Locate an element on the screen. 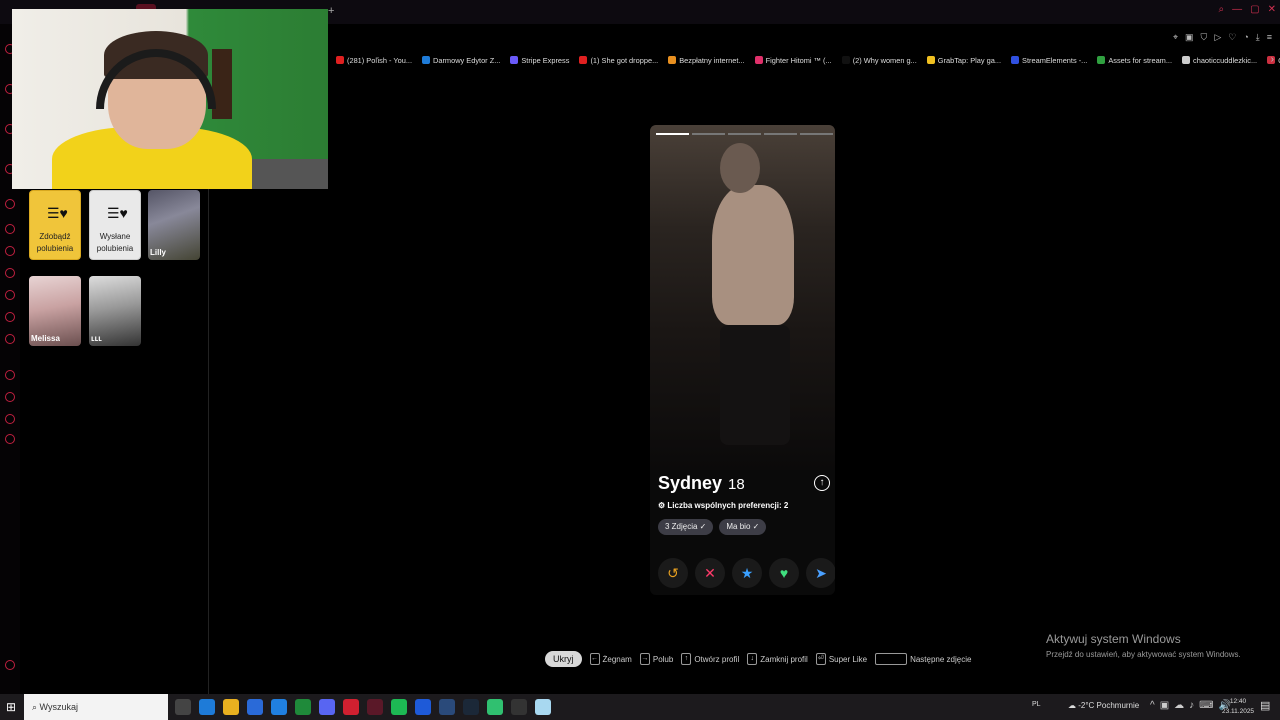 This screenshot has width=1280, height=720. expand-profile-button: ↑ is located at coordinates (822, 483).